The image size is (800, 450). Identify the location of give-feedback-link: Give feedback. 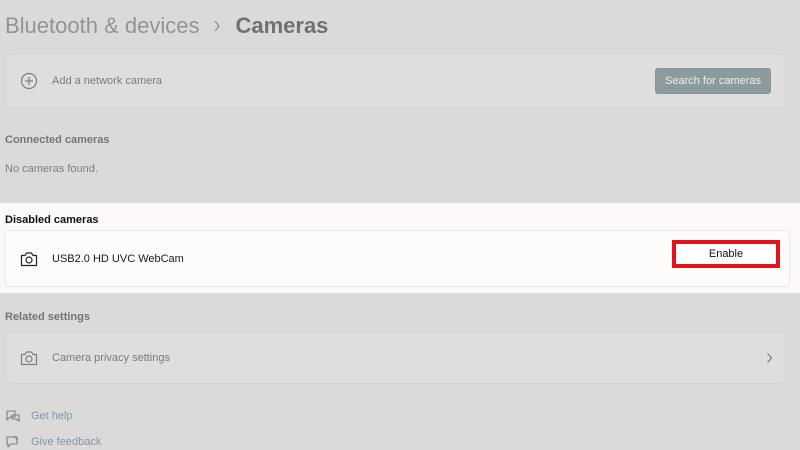
(53, 442).